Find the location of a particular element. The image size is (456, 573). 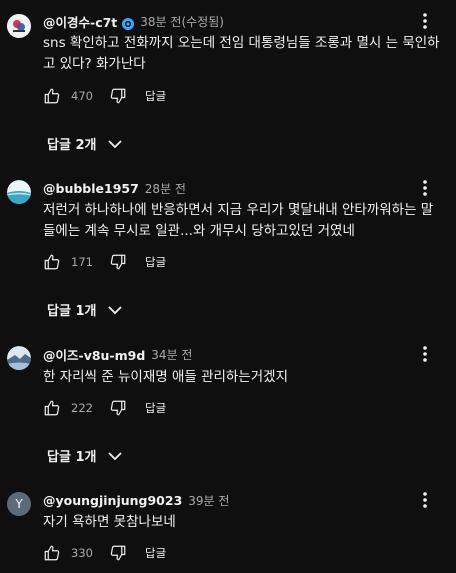

comment-actions: 330 답글 is located at coordinates (104, 553).